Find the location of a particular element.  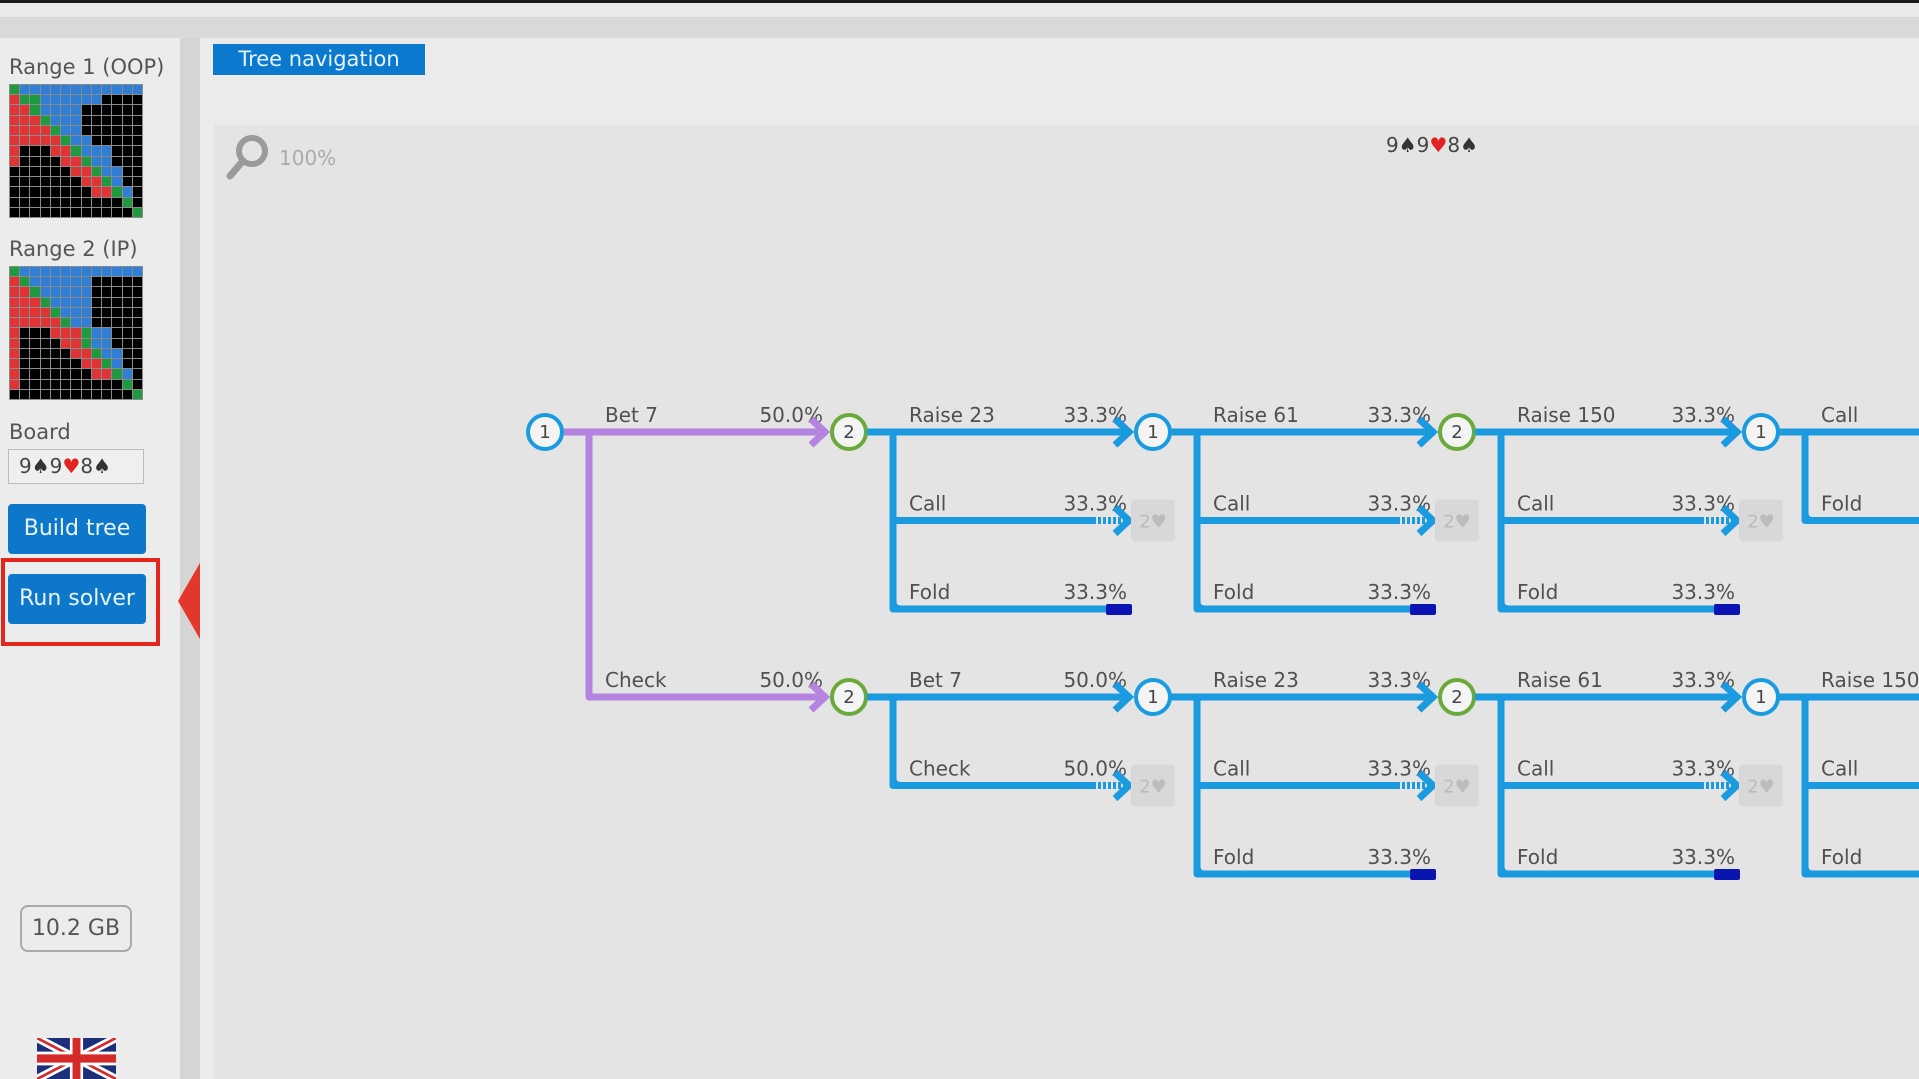

root-edge is located at coordinates (706, 566).